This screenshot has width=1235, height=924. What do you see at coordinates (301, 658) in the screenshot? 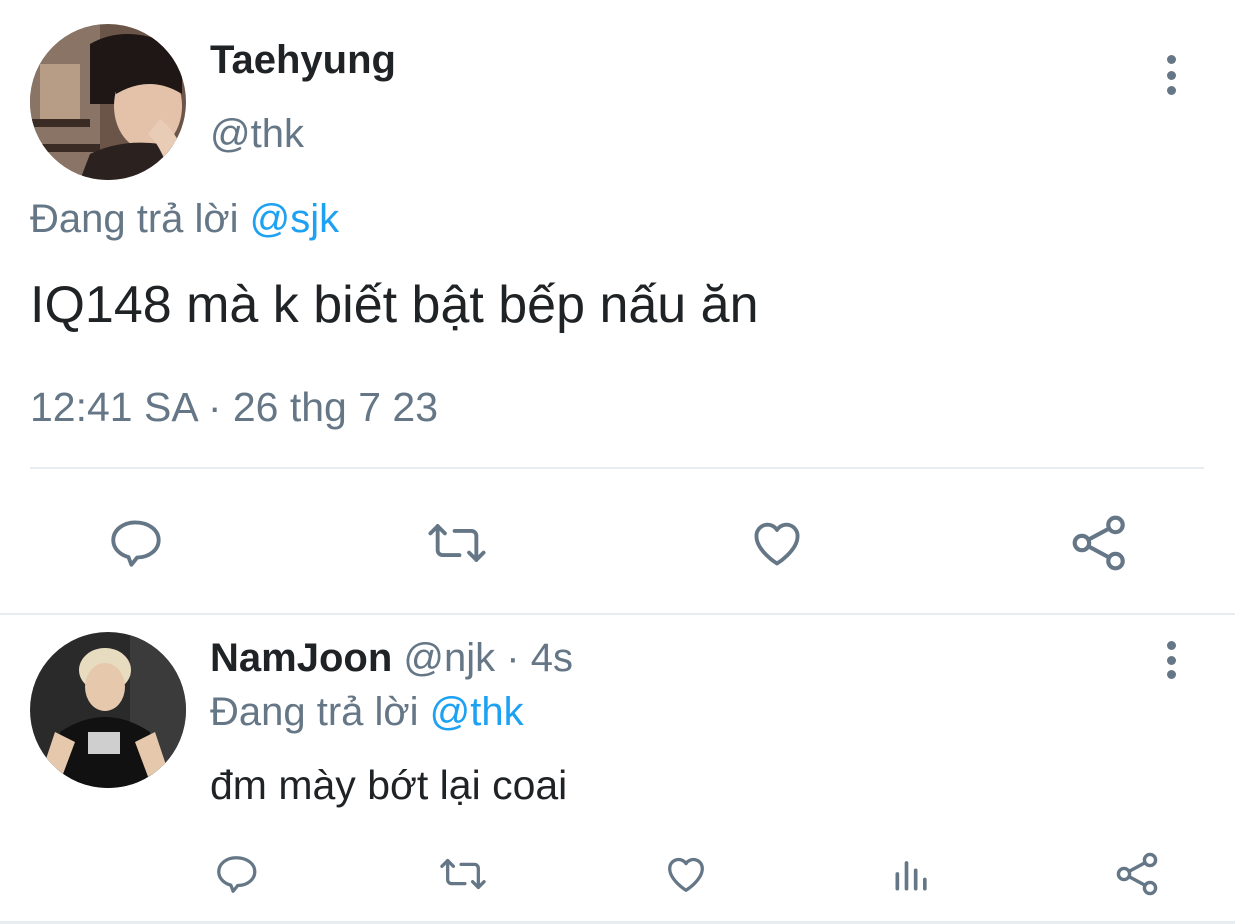
I see `display-name: NamJoon` at bounding box center [301, 658].